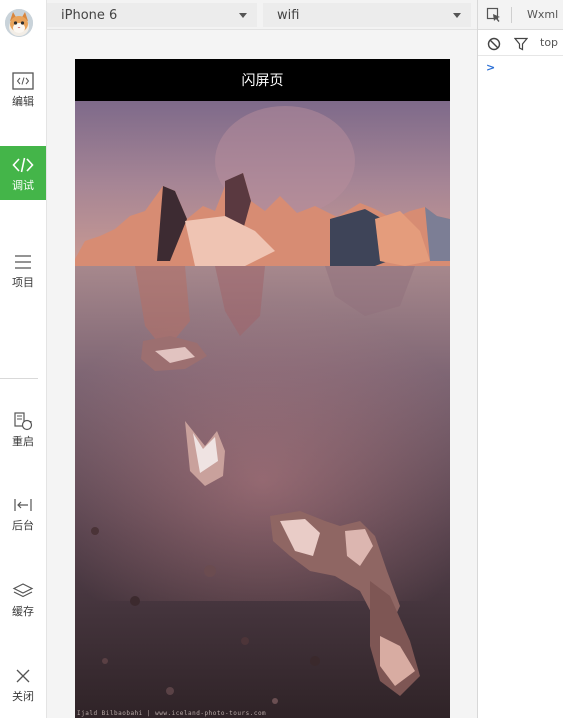 This screenshot has width=563, height=718. What do you see at coordinates (23, 611) in the screenshot?
I see `sidebar-item-label: 缓存` at bounding box center [23, 611].